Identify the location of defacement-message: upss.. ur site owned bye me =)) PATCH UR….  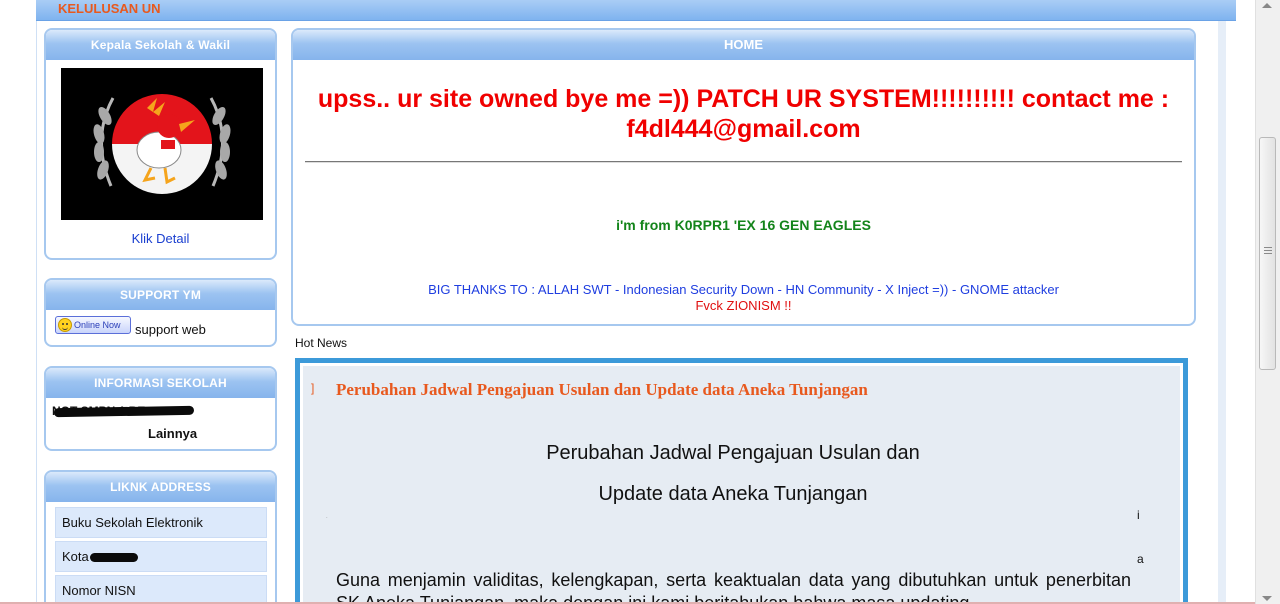
(743, 114).